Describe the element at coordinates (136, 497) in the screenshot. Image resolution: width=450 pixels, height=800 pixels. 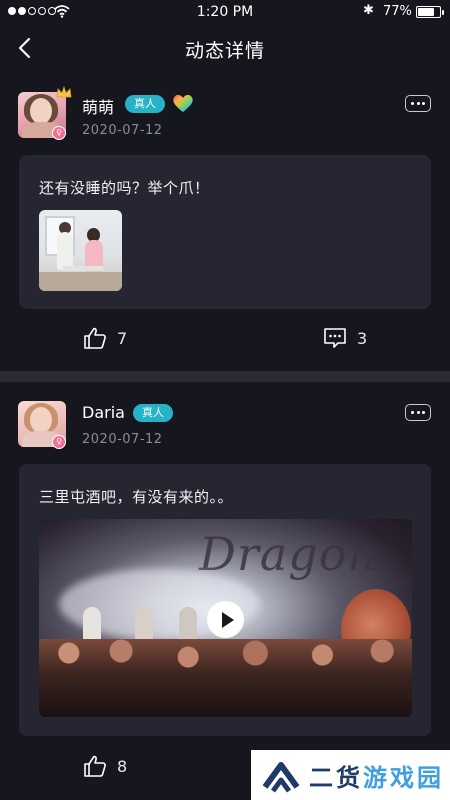
I see `post-text: 三里屯酒吧，有没有来的。。` at that location.